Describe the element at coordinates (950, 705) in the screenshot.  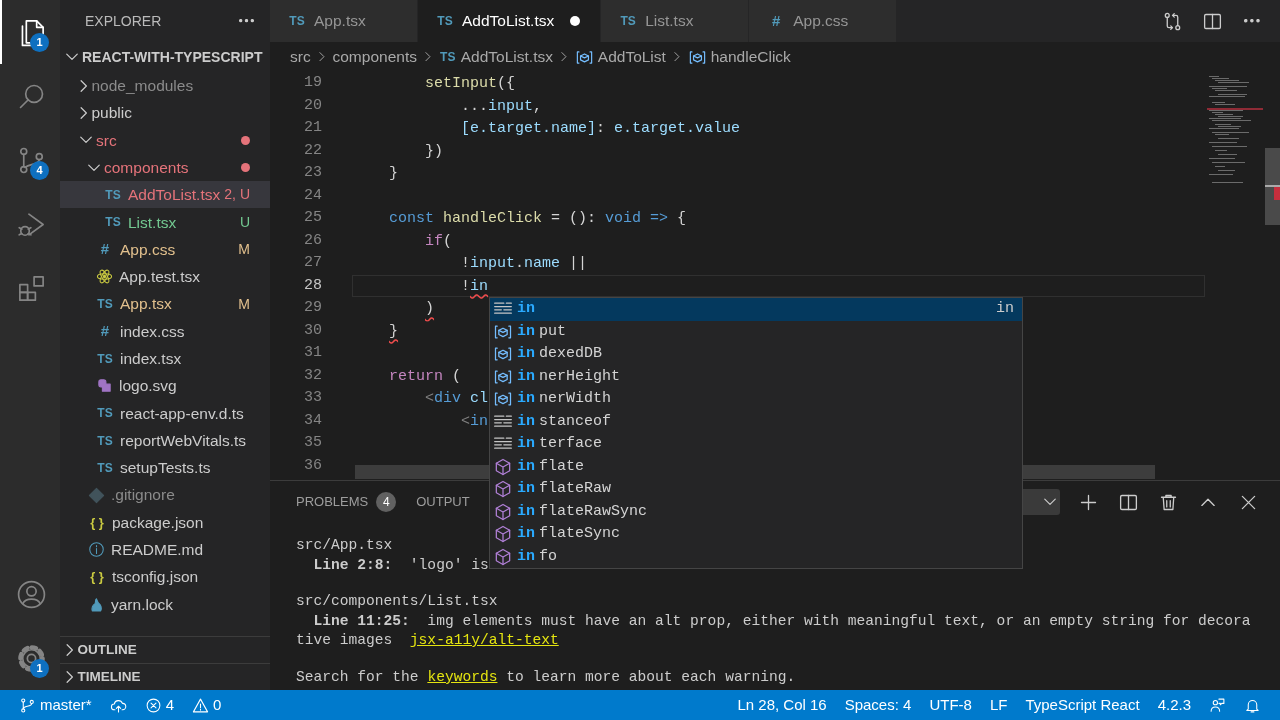
I see `status-item: UTF-8` at that location.